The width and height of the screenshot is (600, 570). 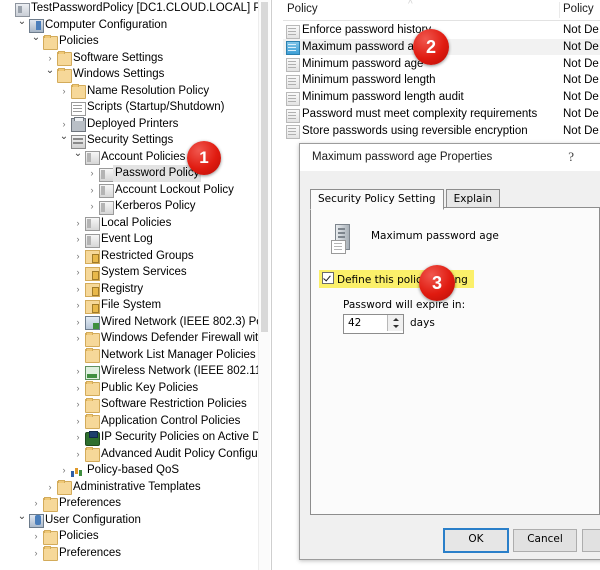 I want to click on help-icon: ?, so click(x=571, y=157).